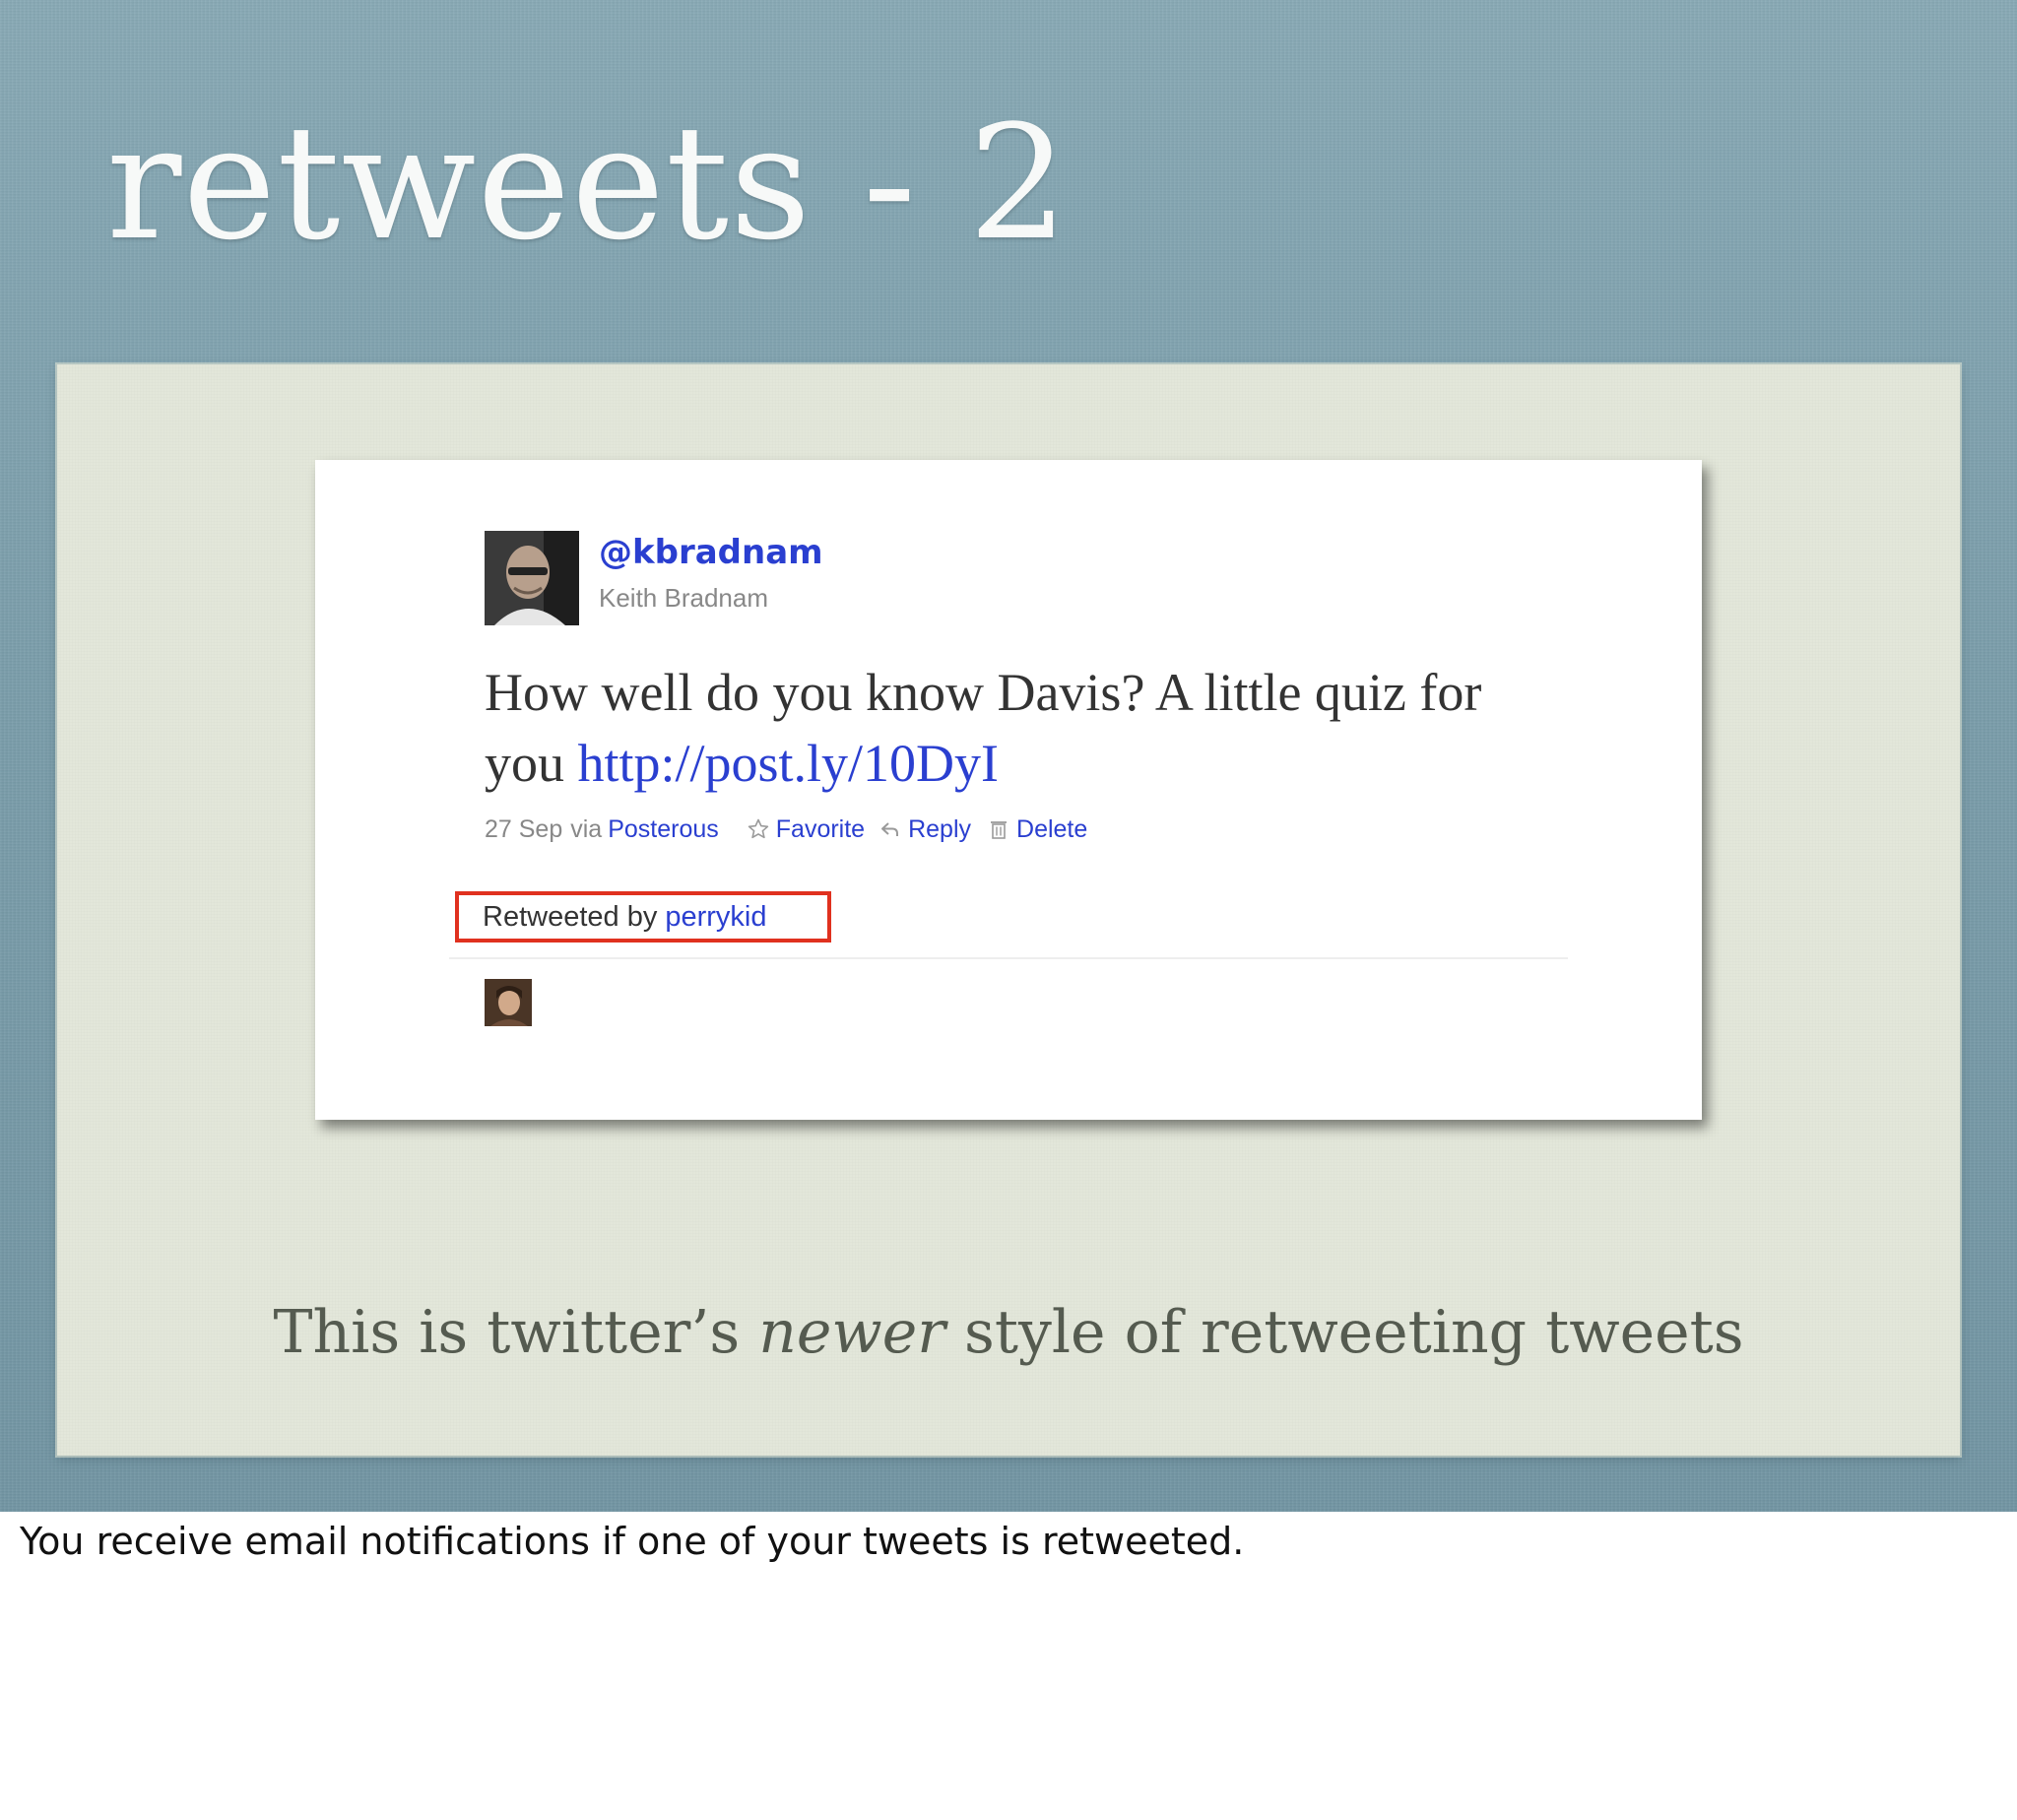 Image resolution: width=2017 pixels, height=1820 pixels. I want to click on slide-title: retweets - 2, so click(588, 183).